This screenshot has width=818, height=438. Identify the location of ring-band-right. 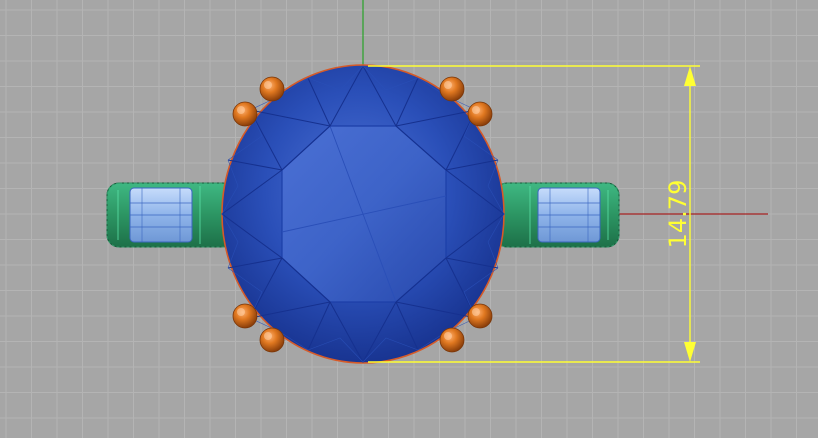
(557, 215).